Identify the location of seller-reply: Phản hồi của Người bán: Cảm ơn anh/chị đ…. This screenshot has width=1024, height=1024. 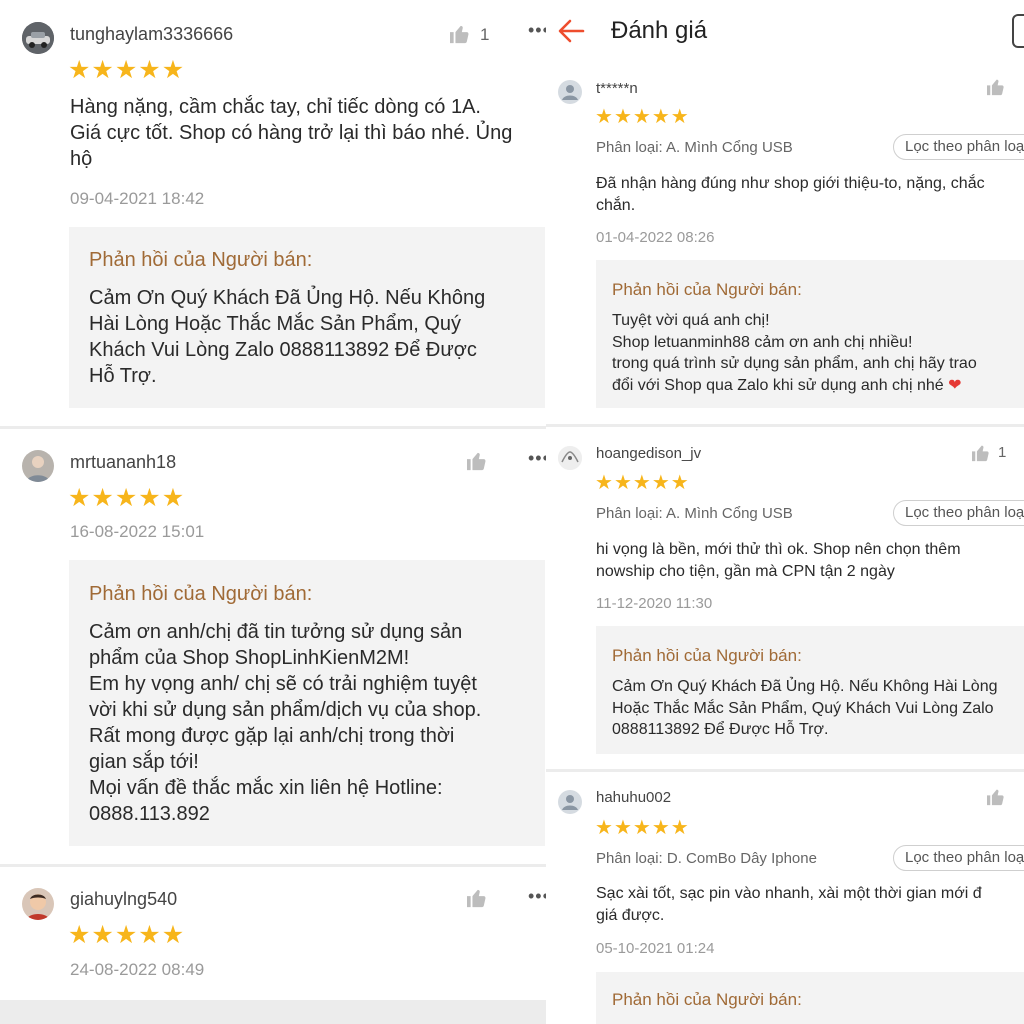
(307, 703).